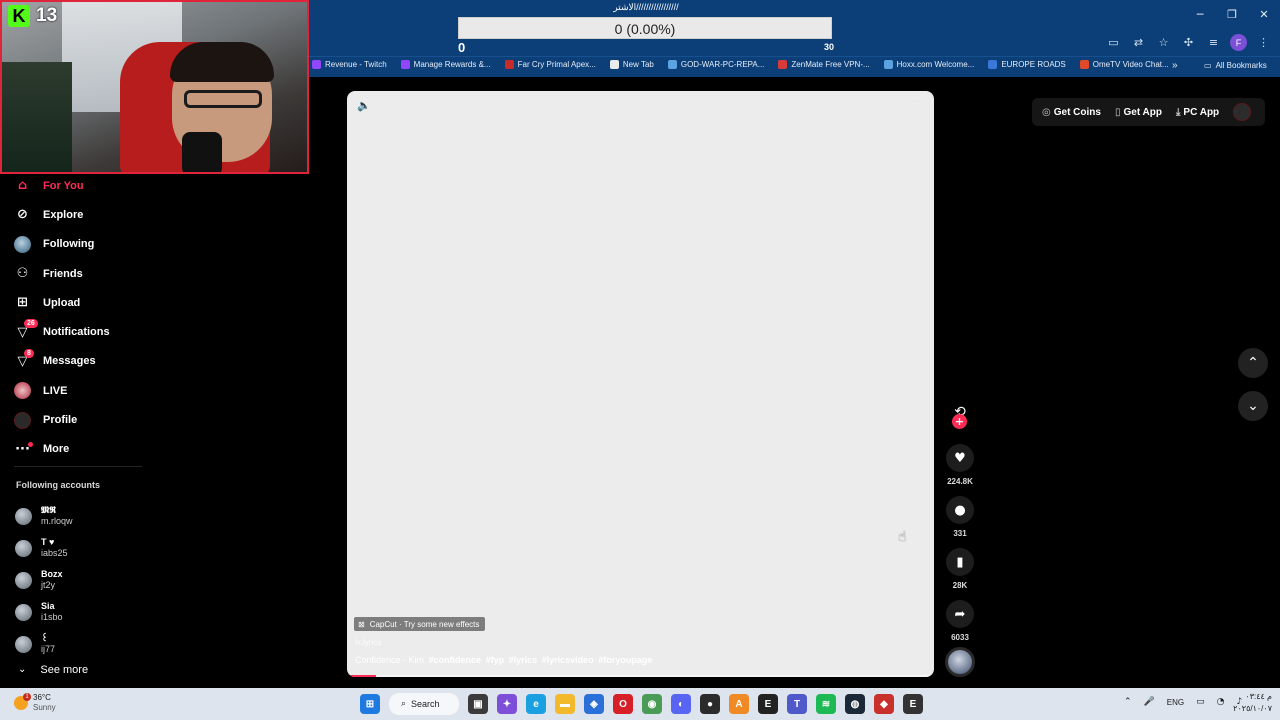 This screenshot has width=1280, height=720. Describe the element at coordinates (1200, 702) in the screenshot. I see `display-icon: ▭` at that location.